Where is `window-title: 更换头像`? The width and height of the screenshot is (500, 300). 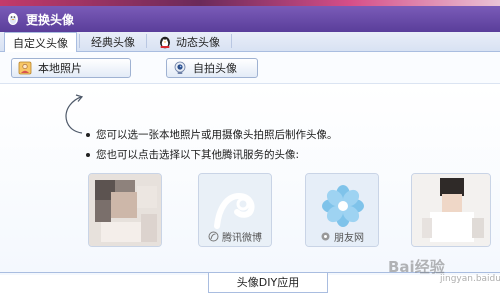
window-title: 更换头像 is located at coordinates (50, 19).